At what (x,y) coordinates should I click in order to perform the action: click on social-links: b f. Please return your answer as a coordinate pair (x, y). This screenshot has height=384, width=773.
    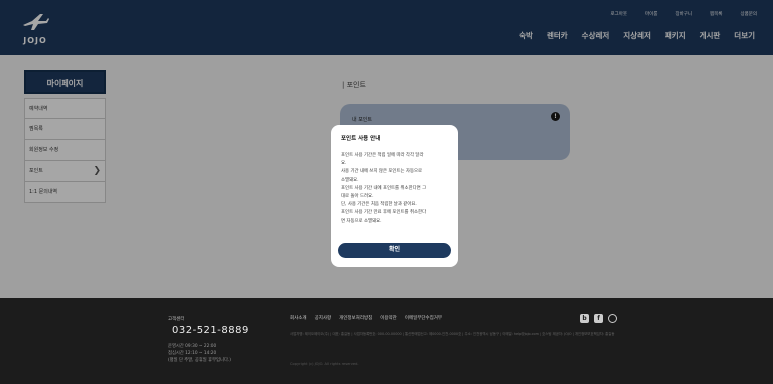
    Looking at the image, I should click on (598, 318).